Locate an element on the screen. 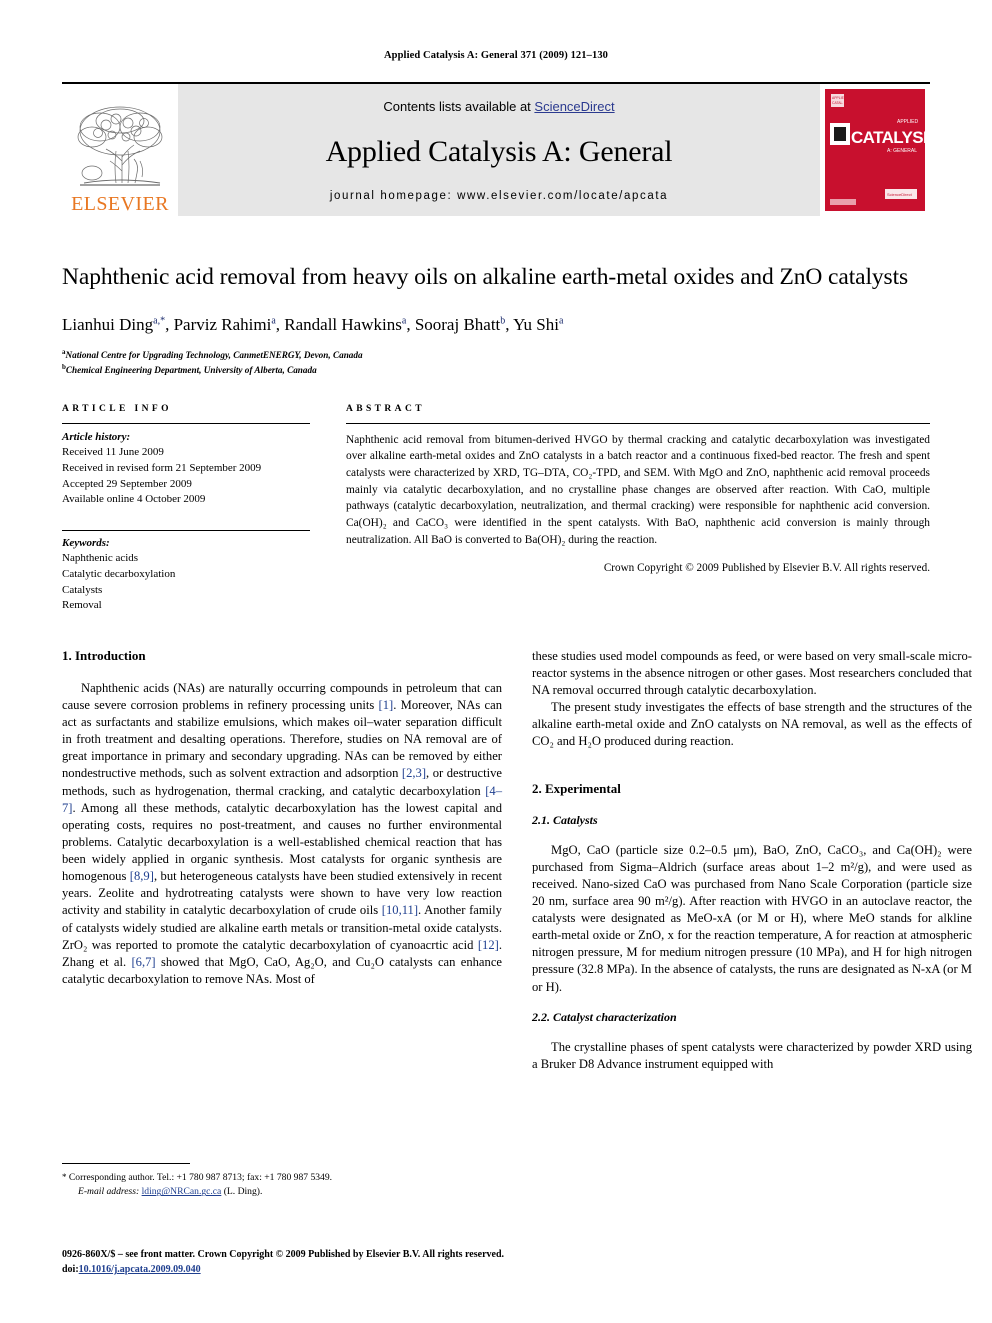 This screenshot has width=992, height=1323. svg-text: A: GENERAL is located at coordinates (902, 151).